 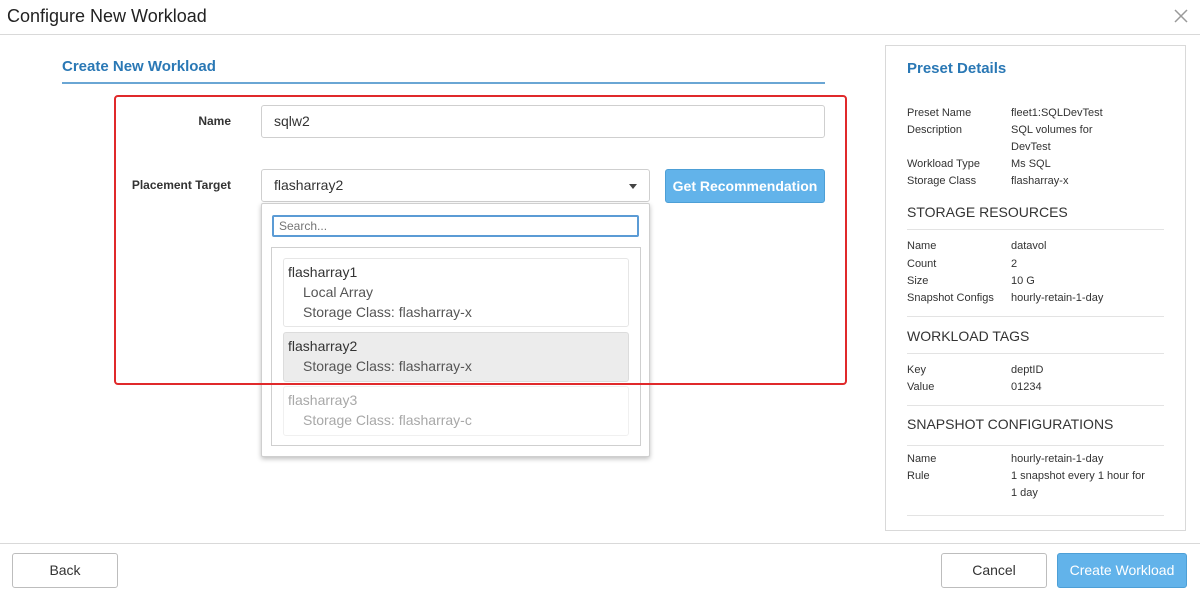 What do you see at coordinates (455, 226) in the screenshot?
I see `dropdown-search-input` at bounding box center [455, 226].